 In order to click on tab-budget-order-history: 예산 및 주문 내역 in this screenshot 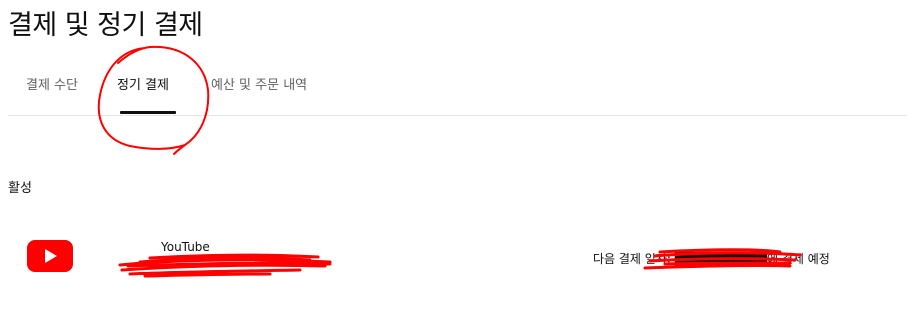, I will do `click(259, 83)`.